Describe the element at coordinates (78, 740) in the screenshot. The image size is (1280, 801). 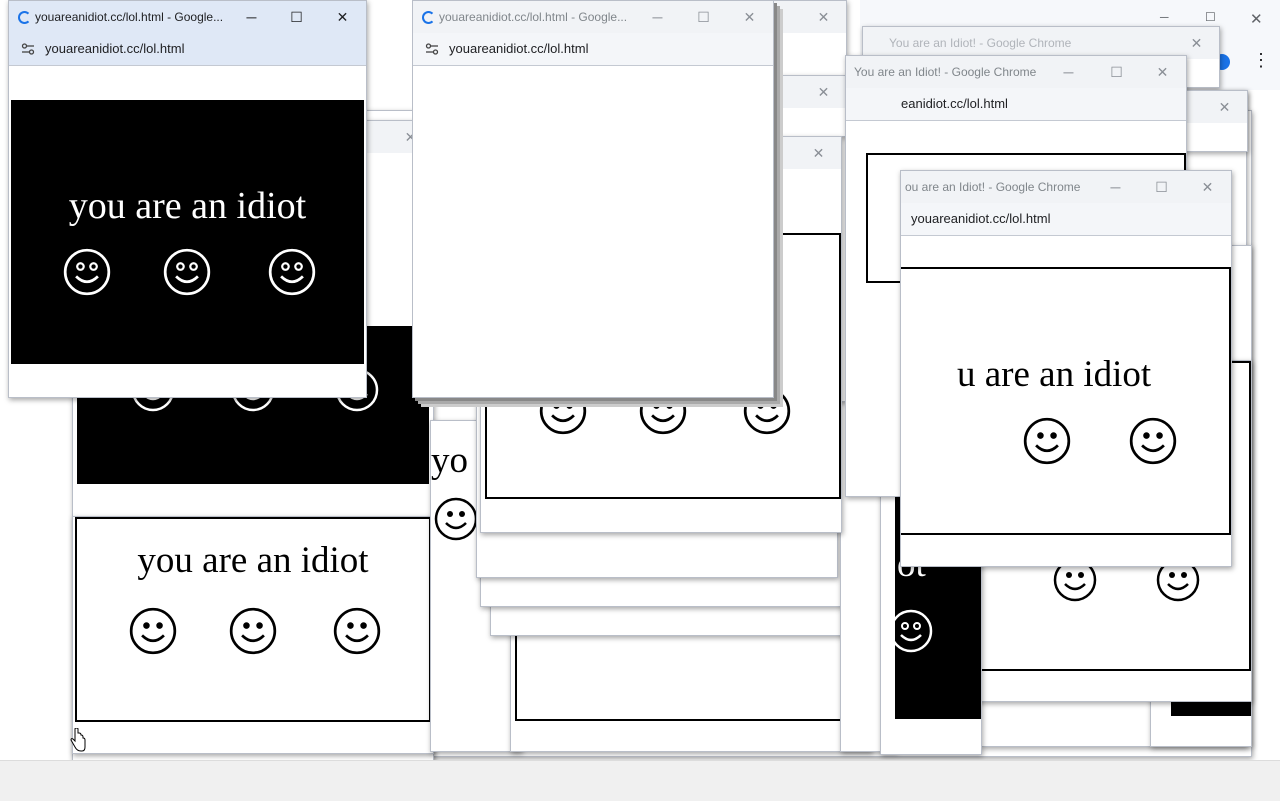
I see `hand-cursor-icon` at that location.